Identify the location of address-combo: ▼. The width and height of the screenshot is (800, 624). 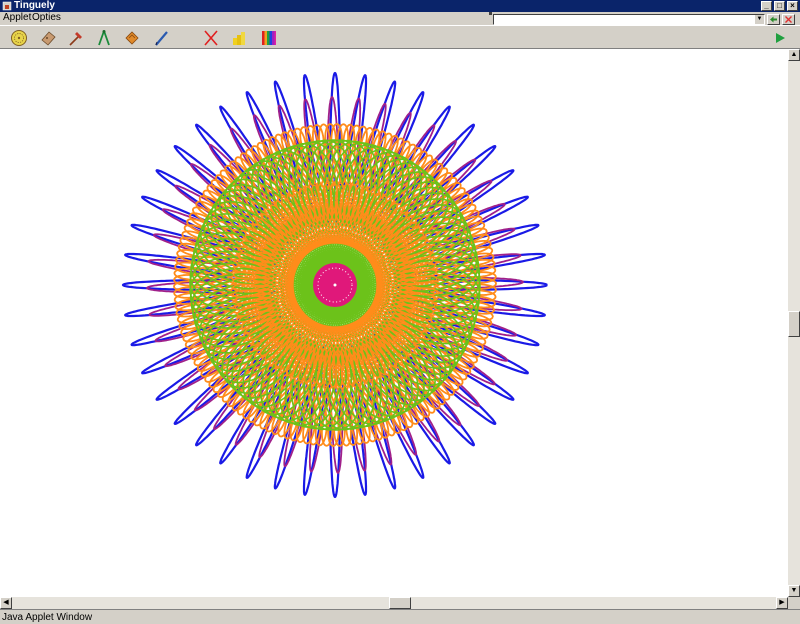
(629, 19).